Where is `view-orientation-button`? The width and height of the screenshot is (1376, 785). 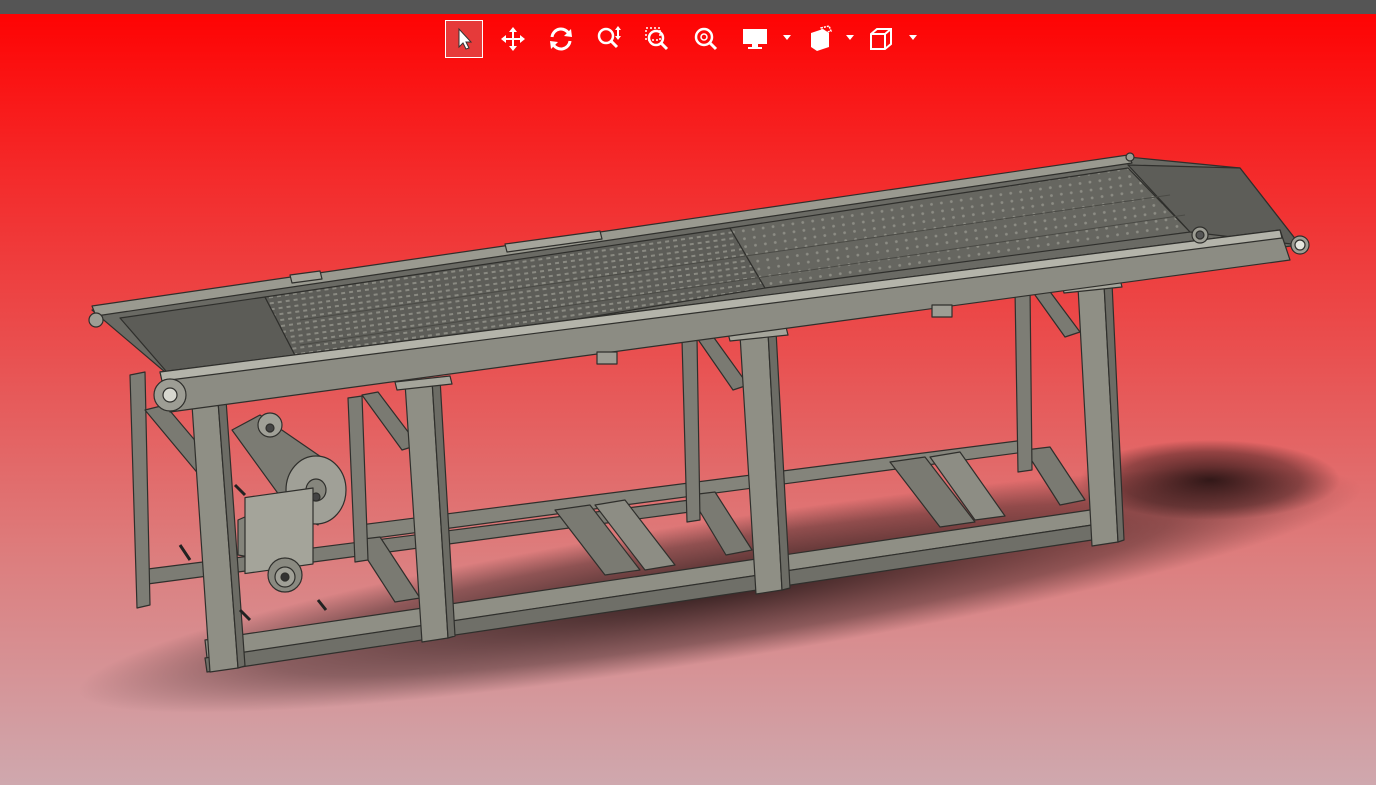 view-orientation-button is located at coordinates (881, 39).